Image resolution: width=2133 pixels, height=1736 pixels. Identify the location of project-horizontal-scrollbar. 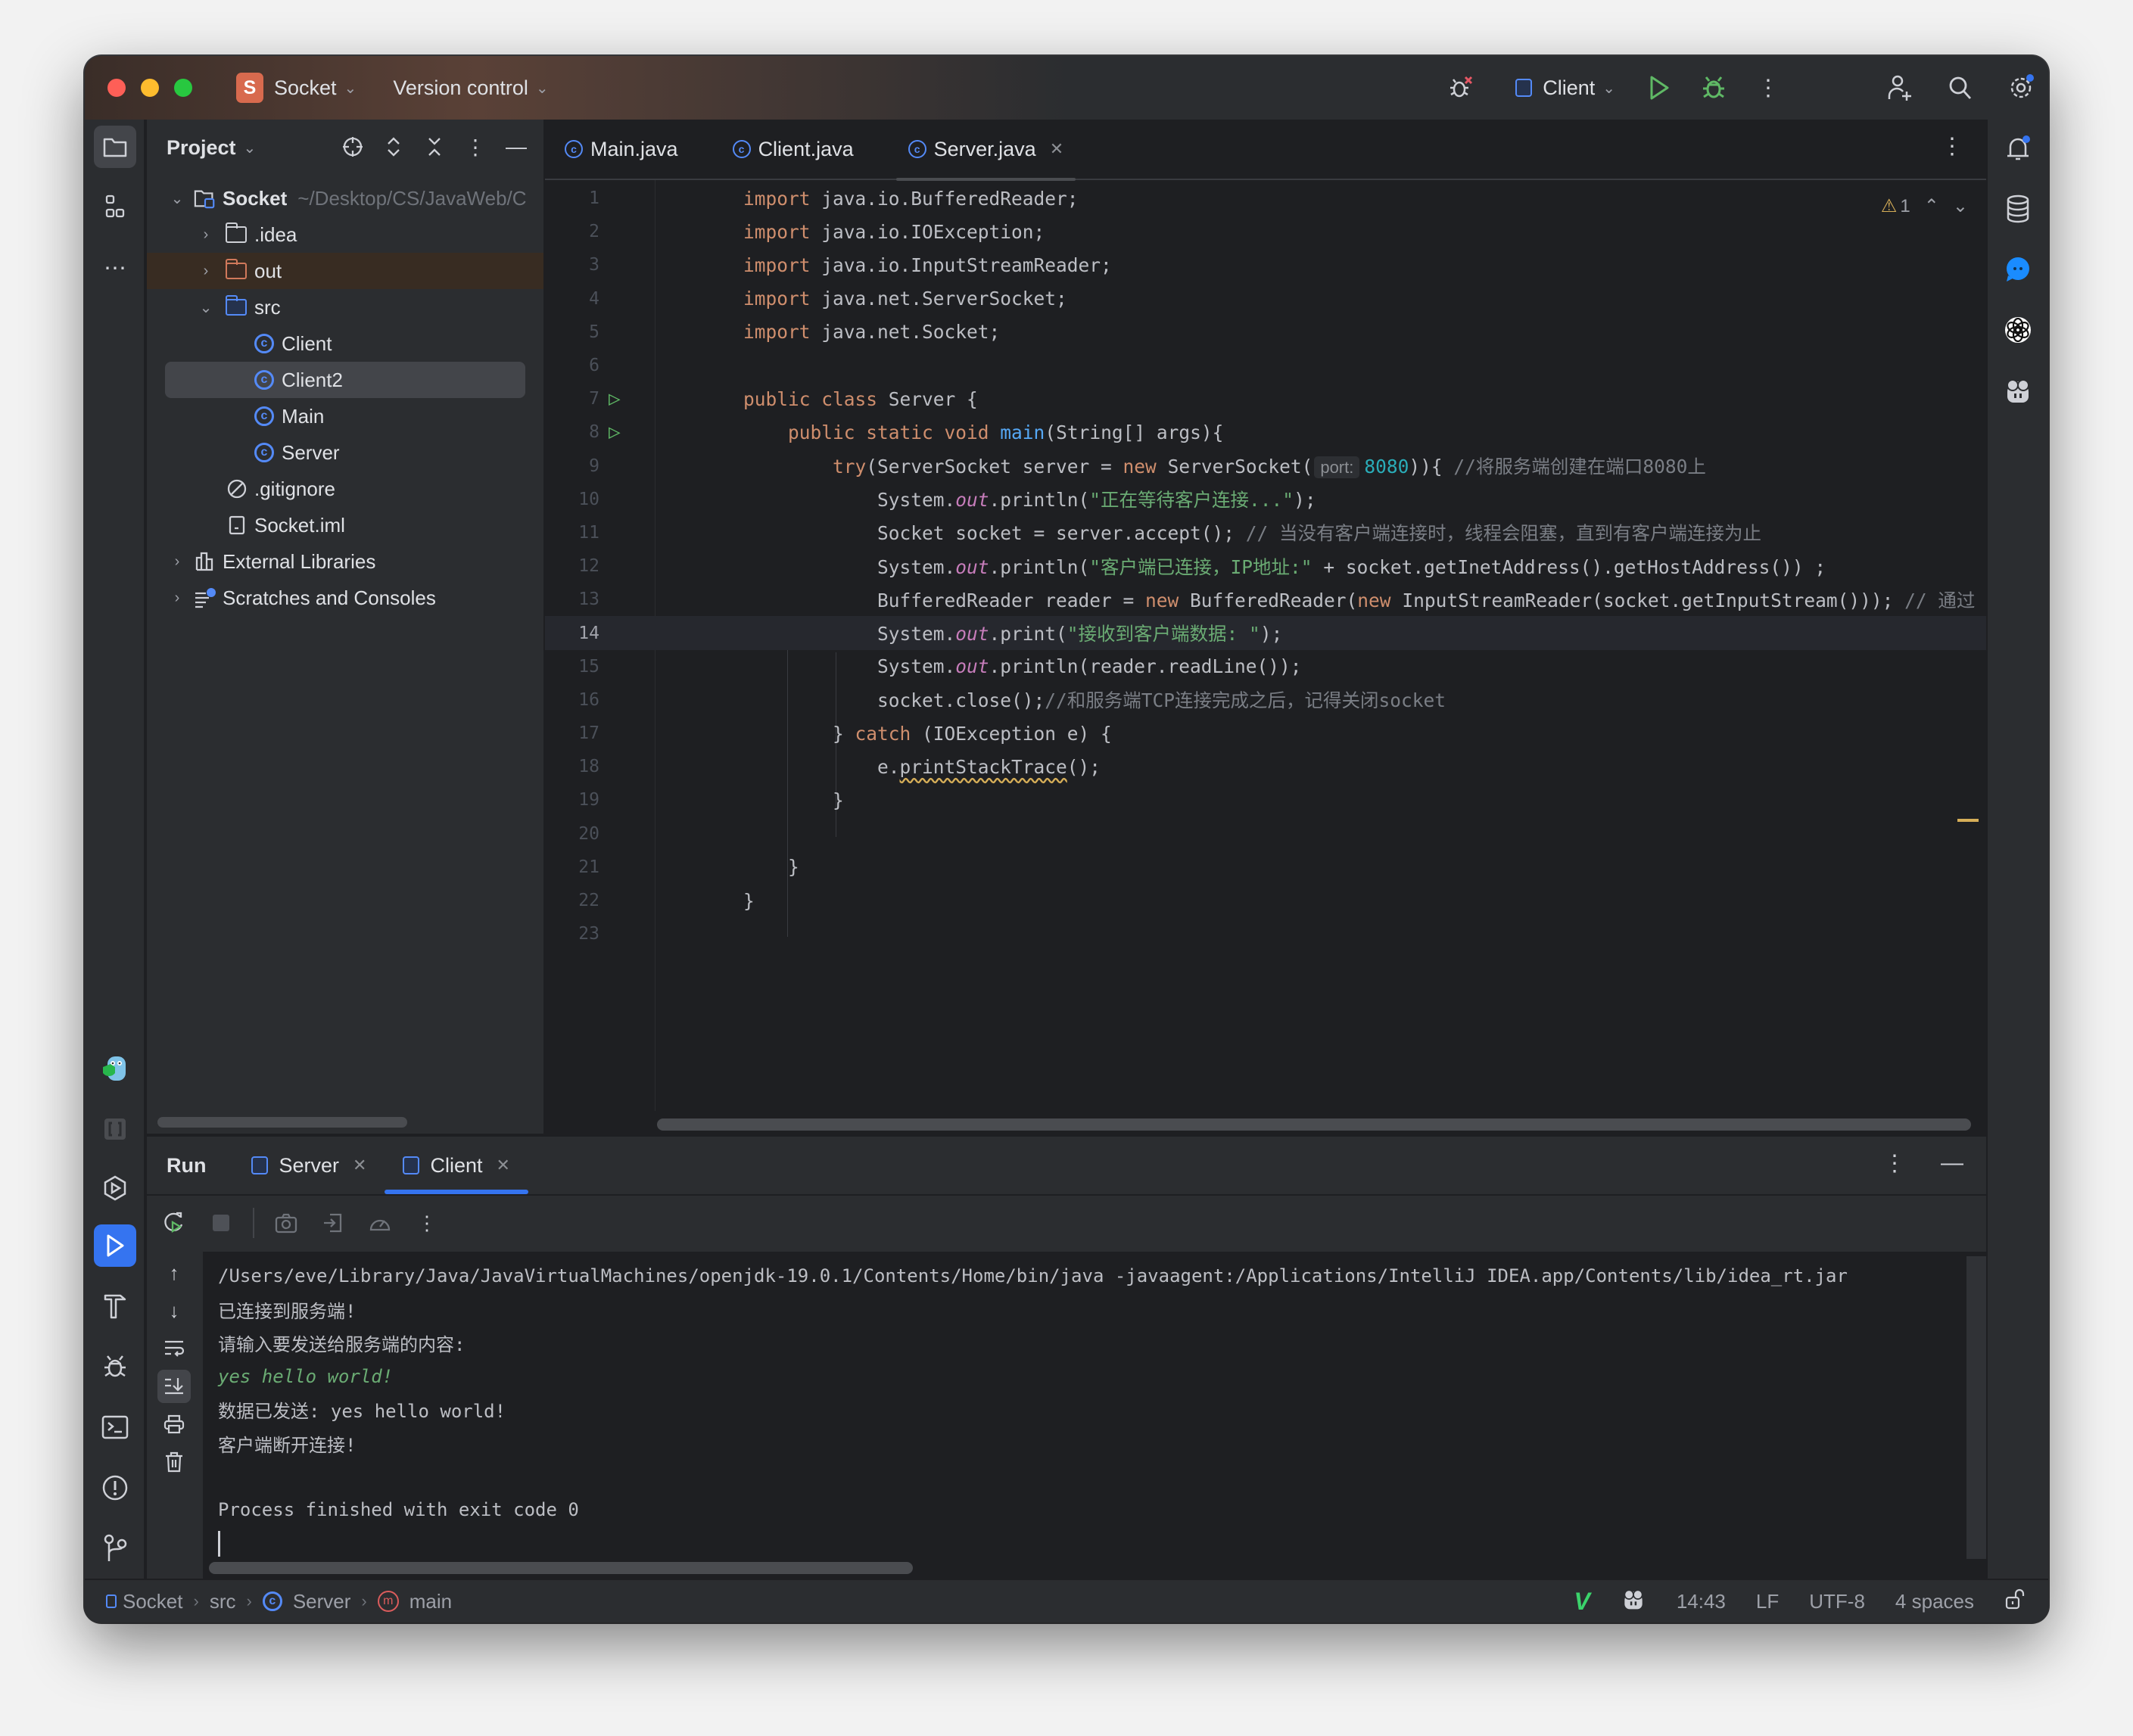
(282, 1122).